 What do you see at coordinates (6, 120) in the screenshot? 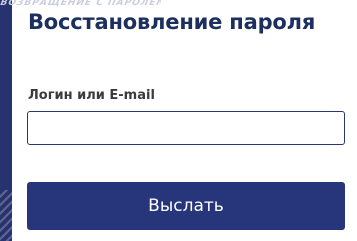
I see `decorative-left-stripe` at bounding box center [6, 120].